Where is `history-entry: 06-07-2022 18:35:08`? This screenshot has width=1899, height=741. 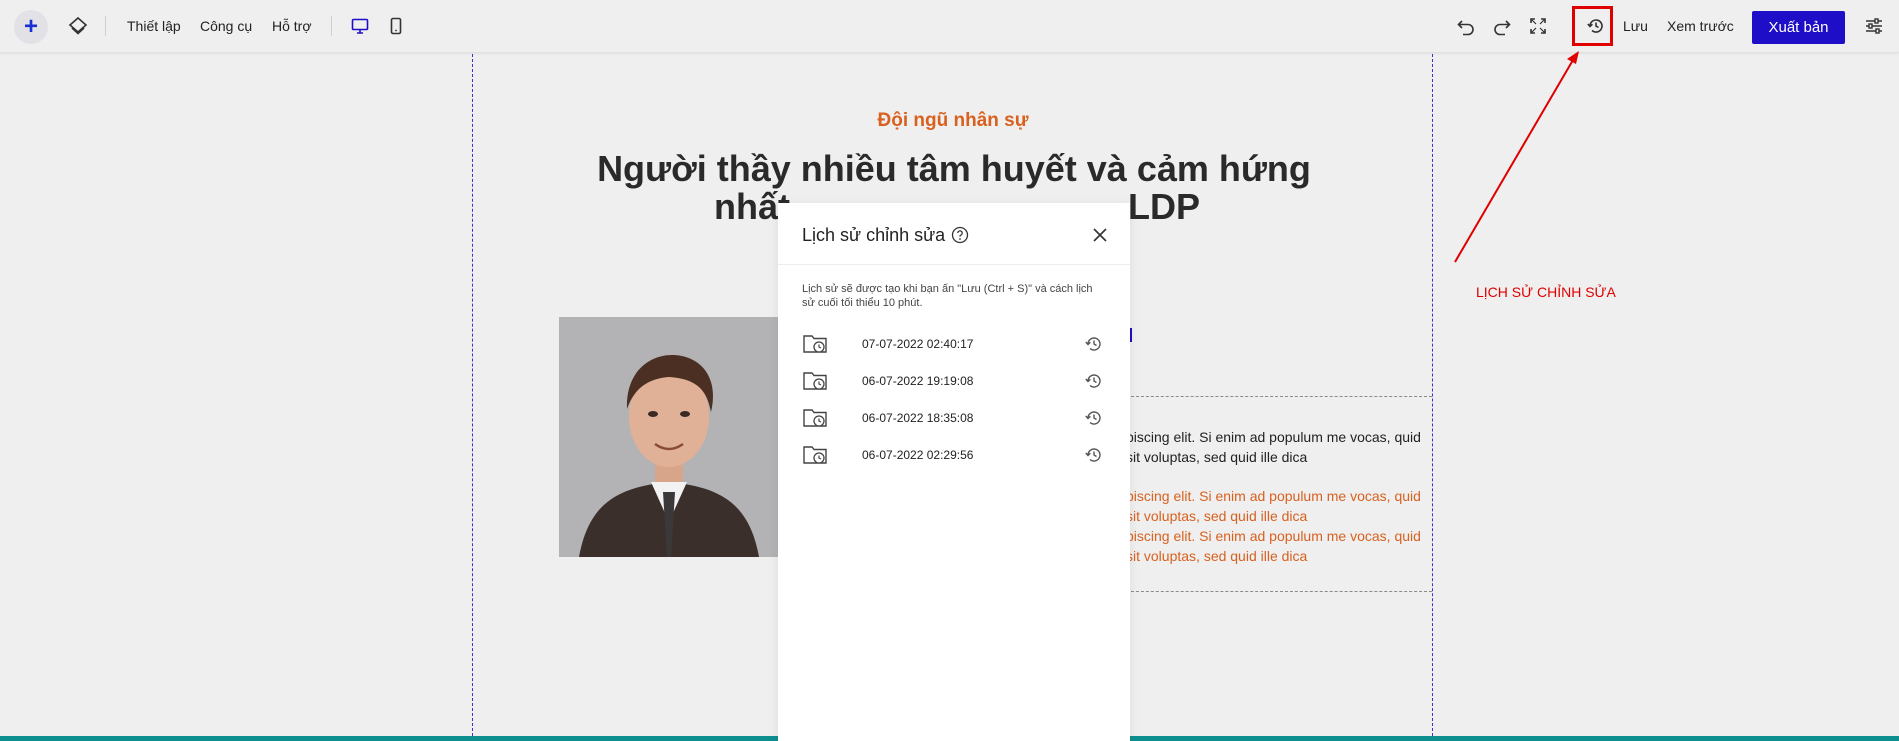 history-entry: 06-07-2022 18:35:08 is located at coordinates (955, 418).